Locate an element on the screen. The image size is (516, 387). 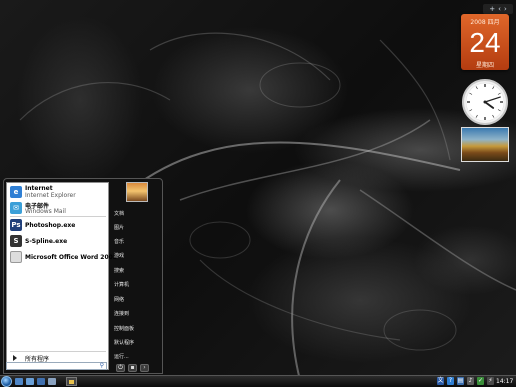
clock-gadget is located at coordinates (485, 102).